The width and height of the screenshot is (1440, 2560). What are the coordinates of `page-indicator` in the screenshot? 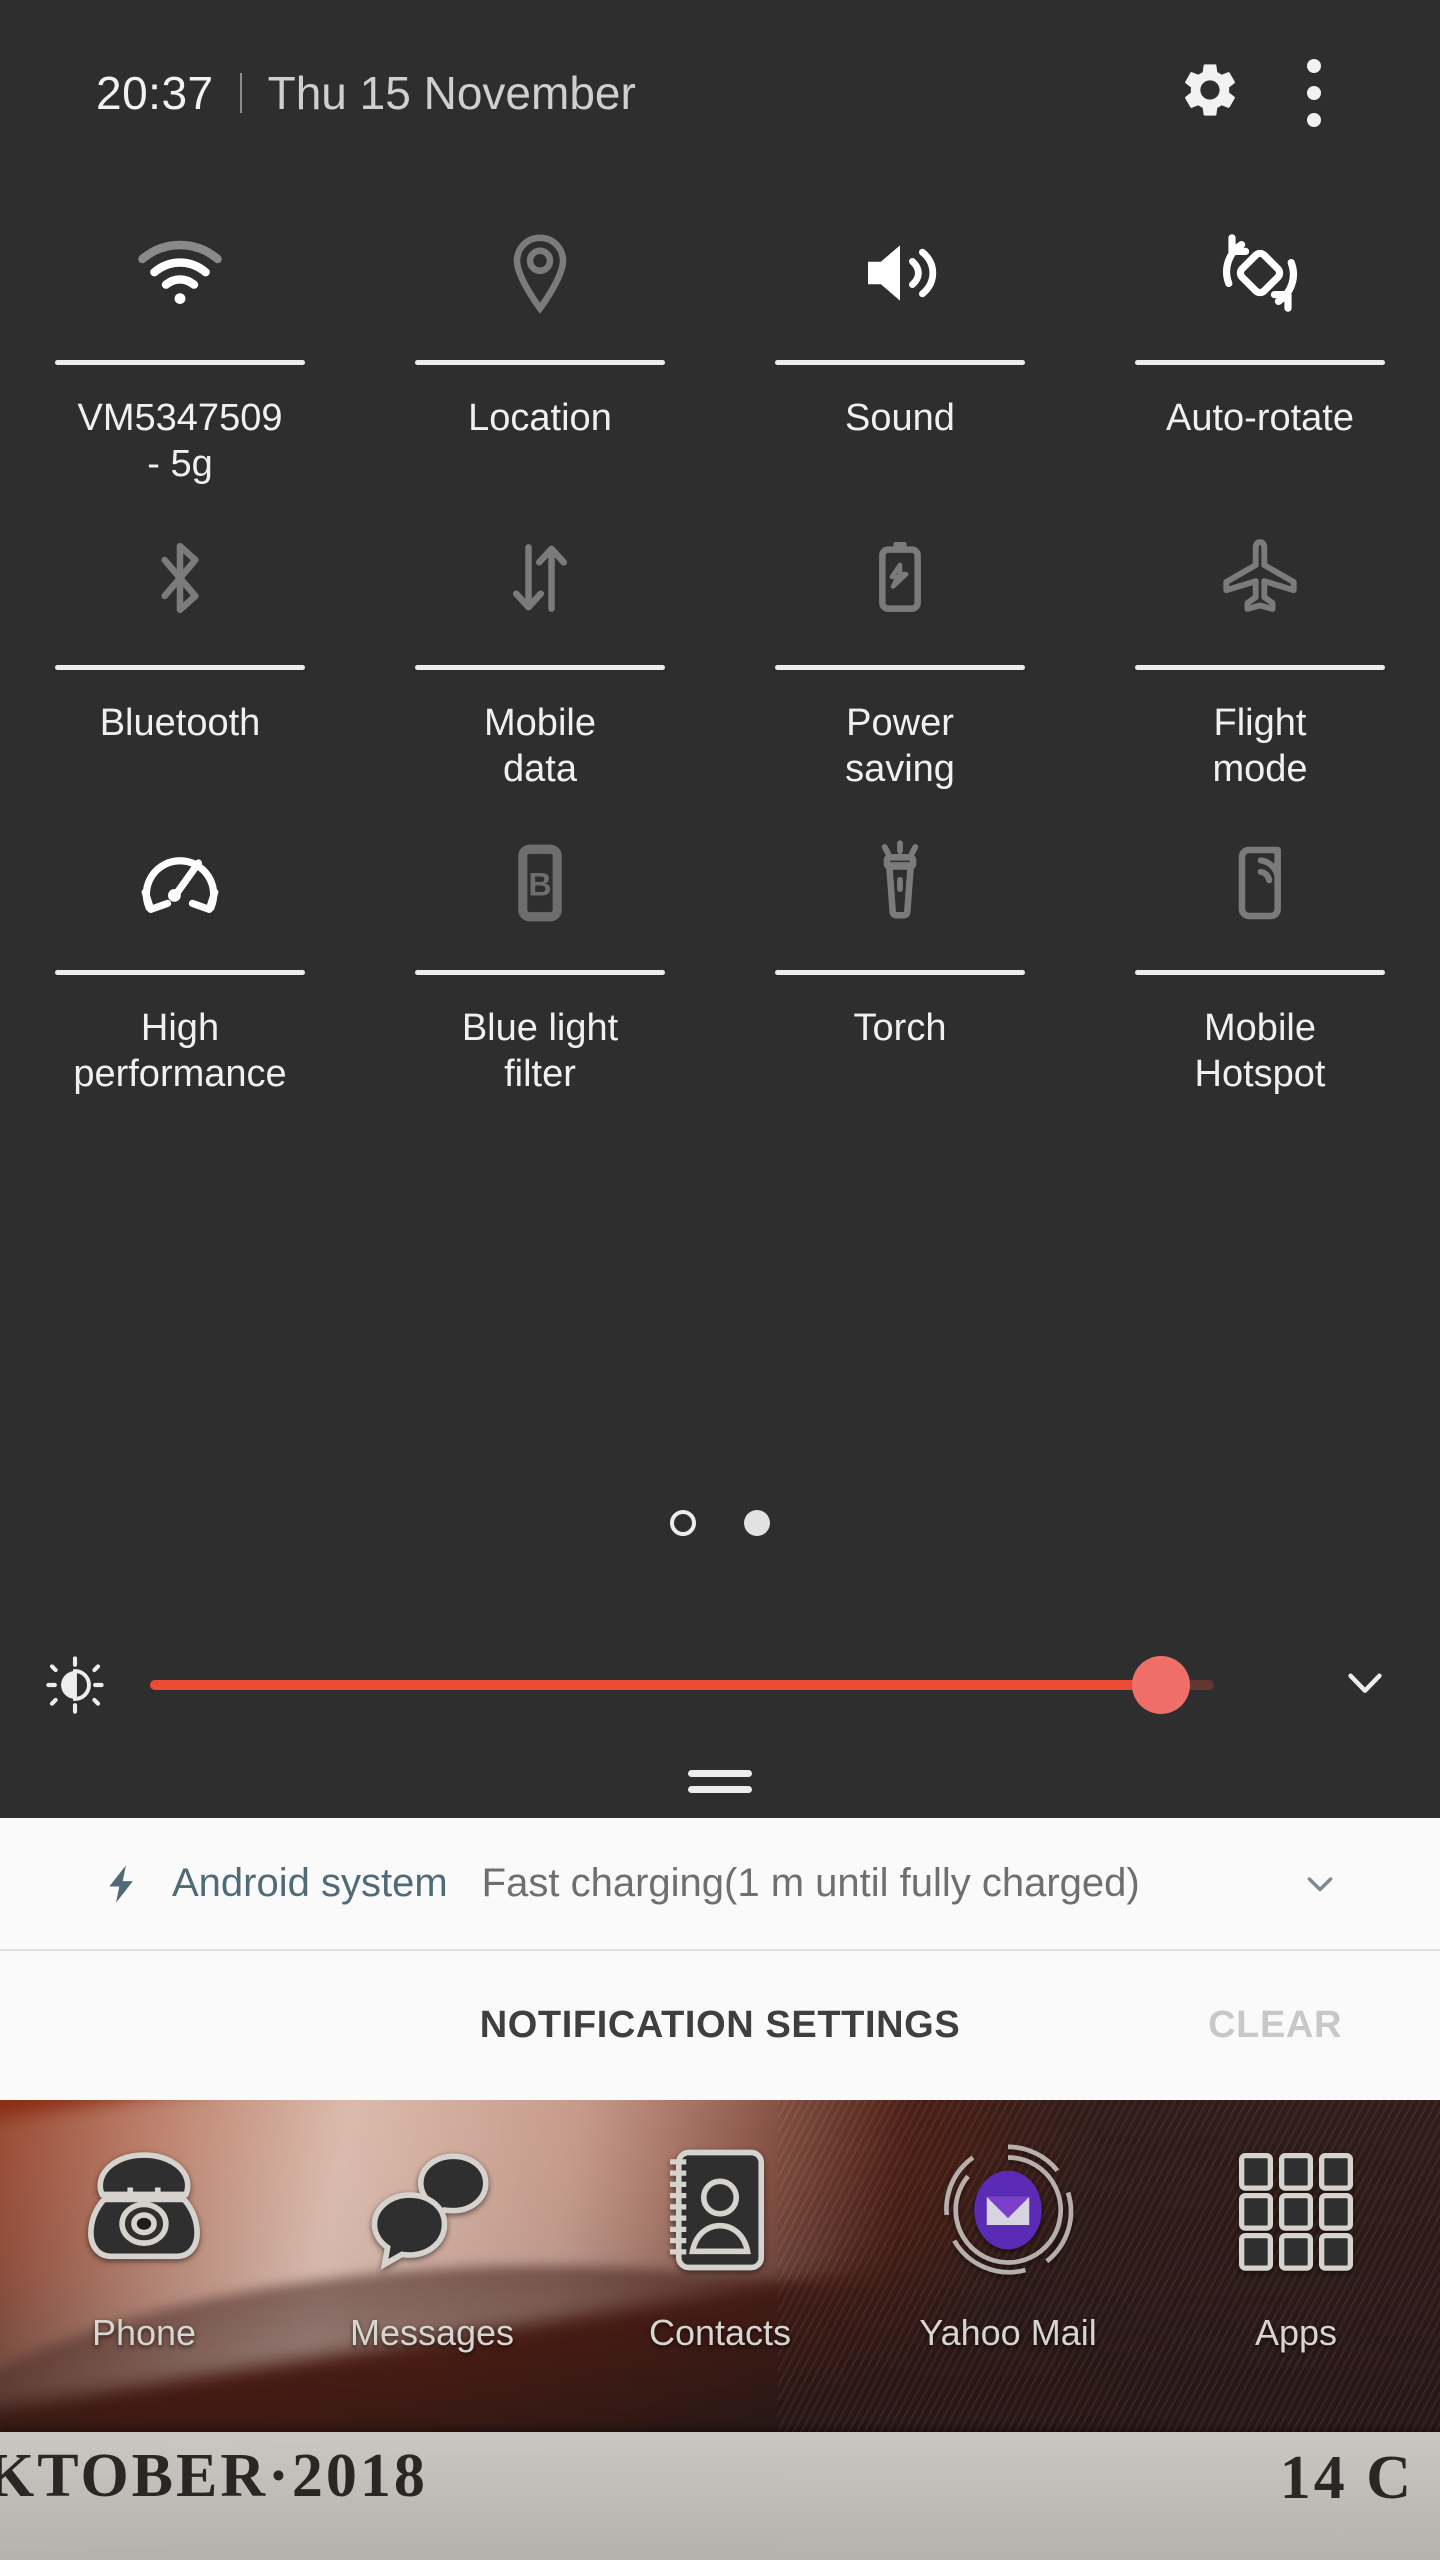 It's located at (720, 1523).